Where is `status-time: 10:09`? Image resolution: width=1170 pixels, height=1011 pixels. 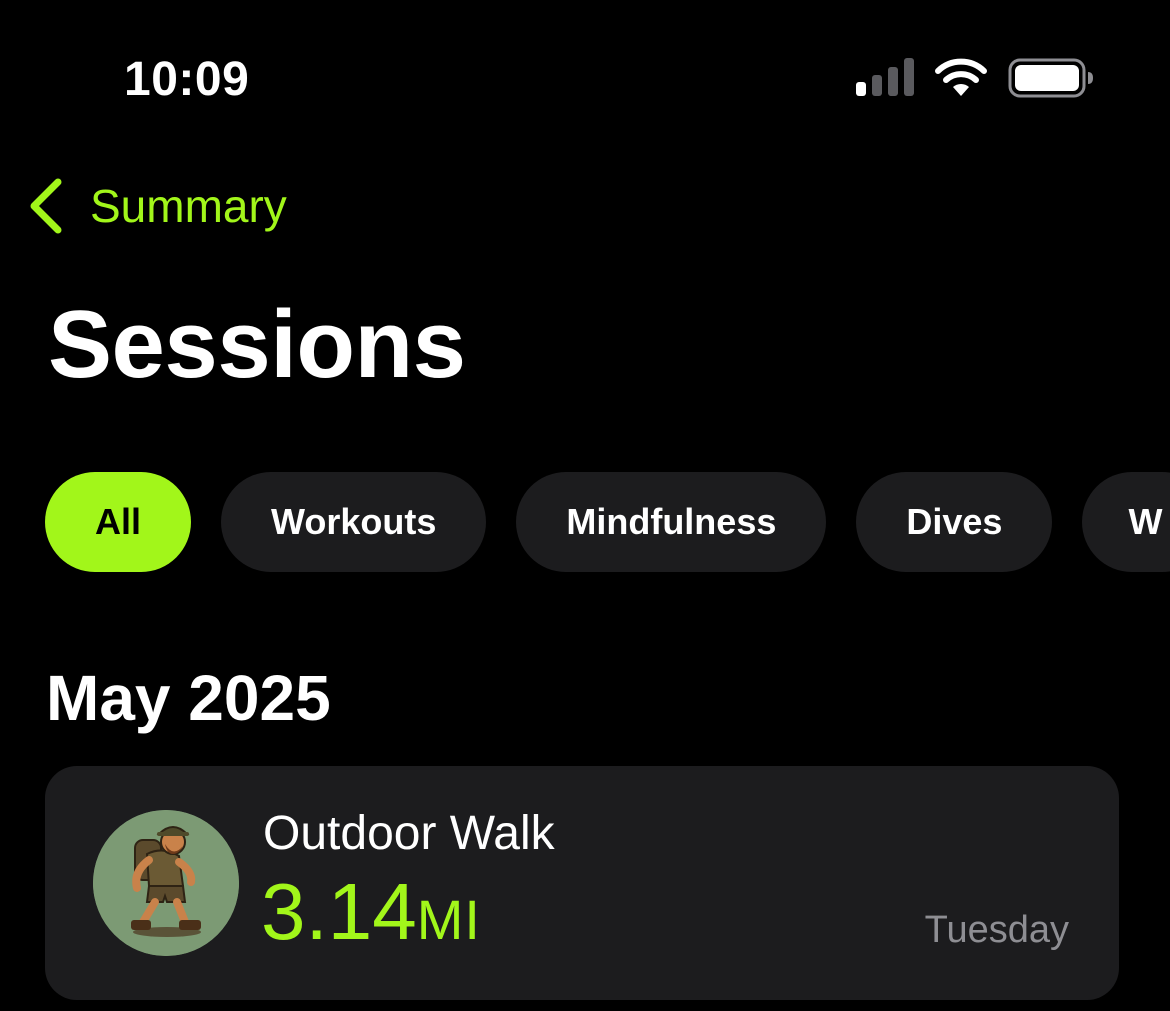 status-time: 10:09 is located at coordinates (187, 79).